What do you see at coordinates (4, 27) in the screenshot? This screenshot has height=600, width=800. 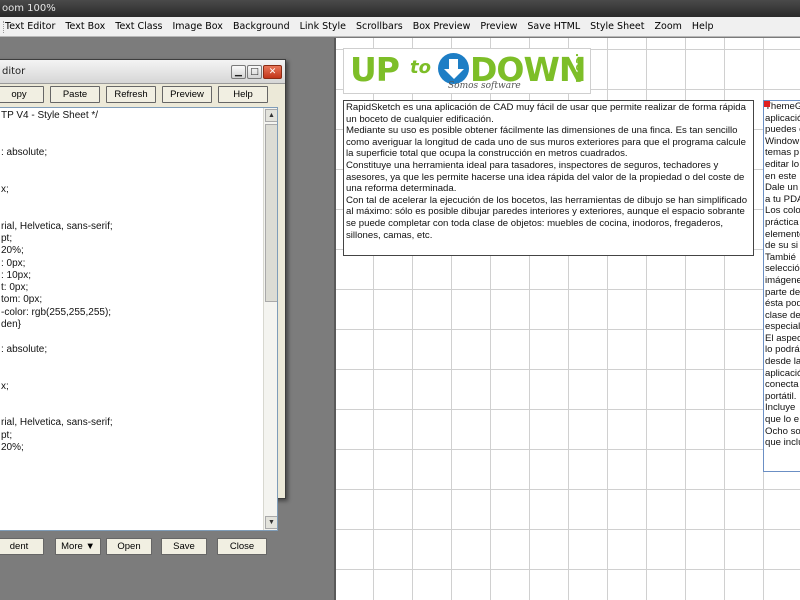 I see `menu-grip` at bounding box center [4, 27].